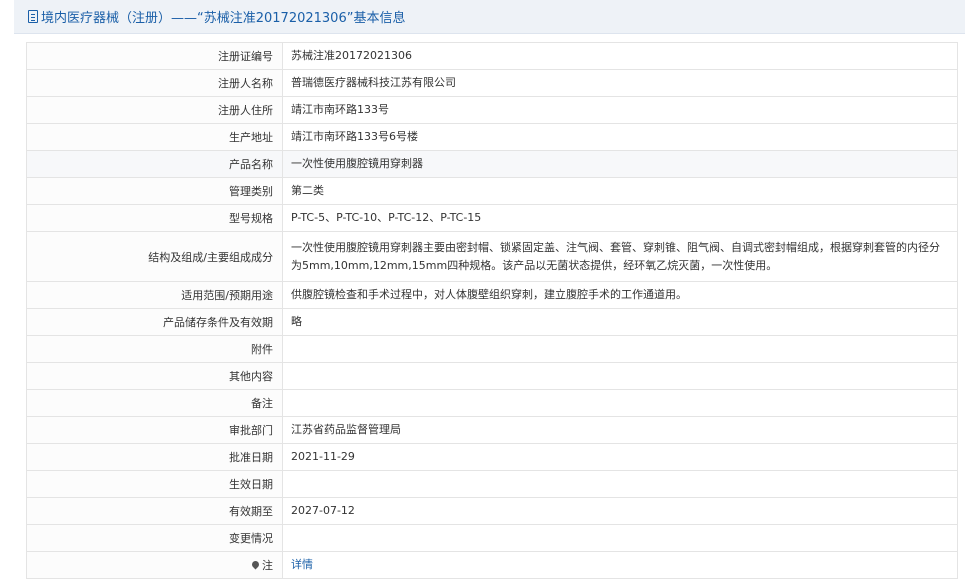 The width and height of the screenshot is (965, 585). I want to click on table-row: 注册人名称 普瑞德医疗器械科技江苏有限公司, so click(492, 83).